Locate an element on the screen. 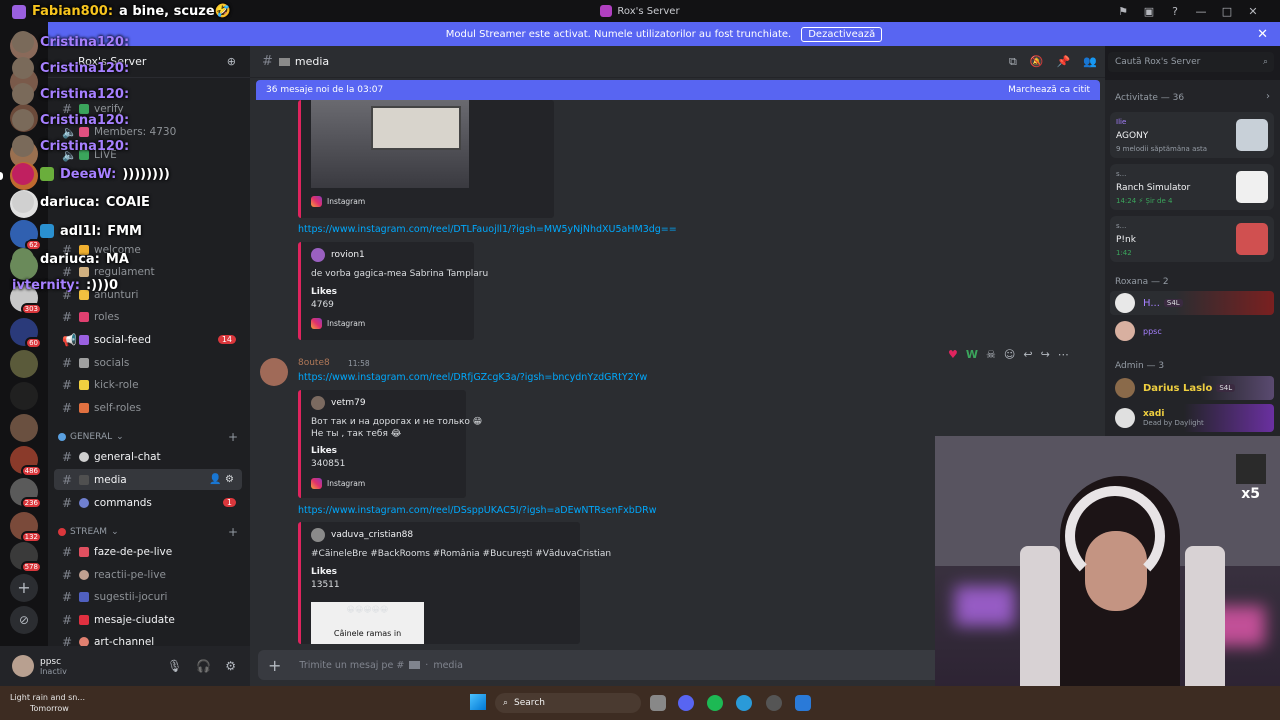  overlay-message: ivternity::)))0 is located at coordinates (65, 285).